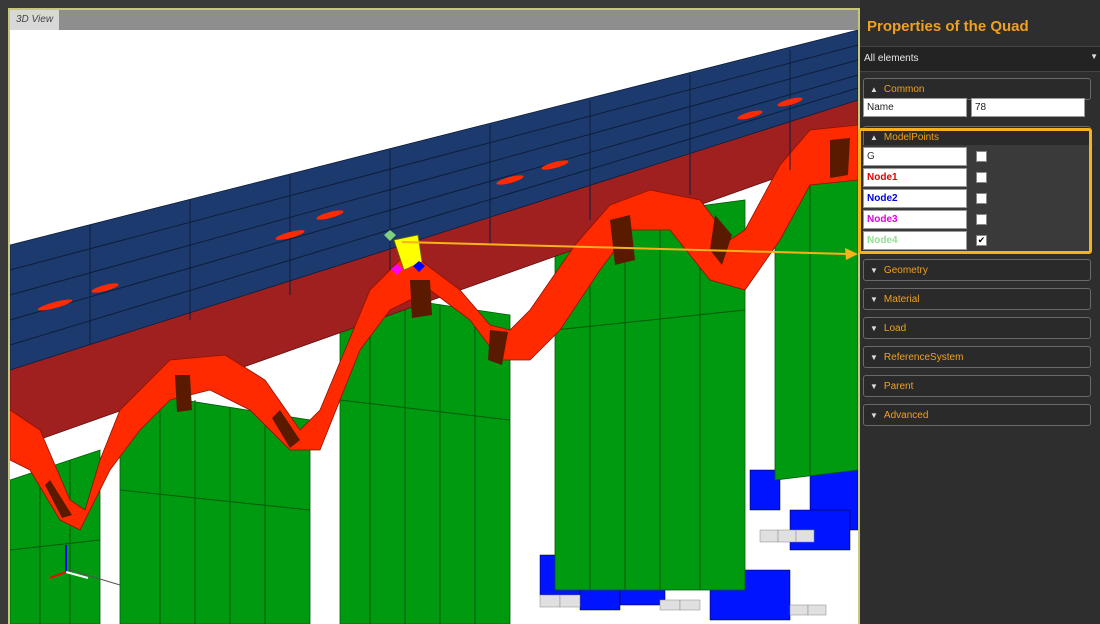 The image size is (1100, 624). What do you see at coordinates (977, 89) in the screenshot?
I see `section-common: ▲ Common` at bounding box center [977, 89].